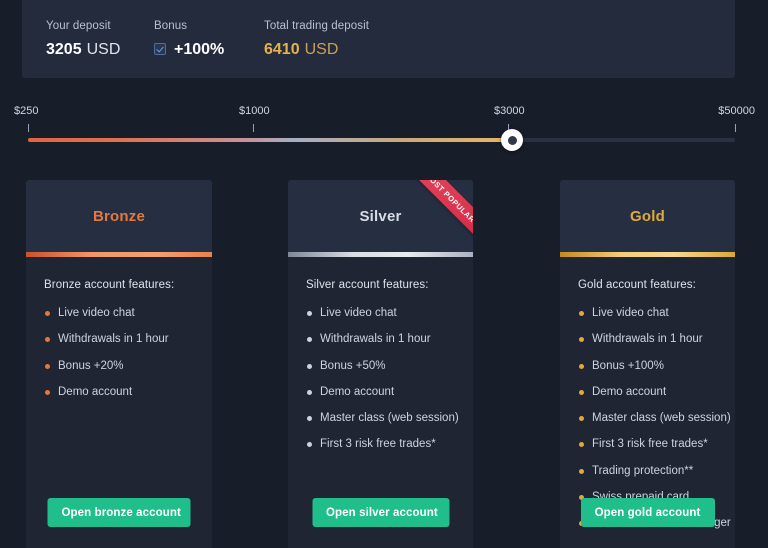 The image size is (768, 548). Describe the element at coordinates (100, 39) in the screenshot. I see `your-deposit-block: Your deposit 3205 USD` at that location.